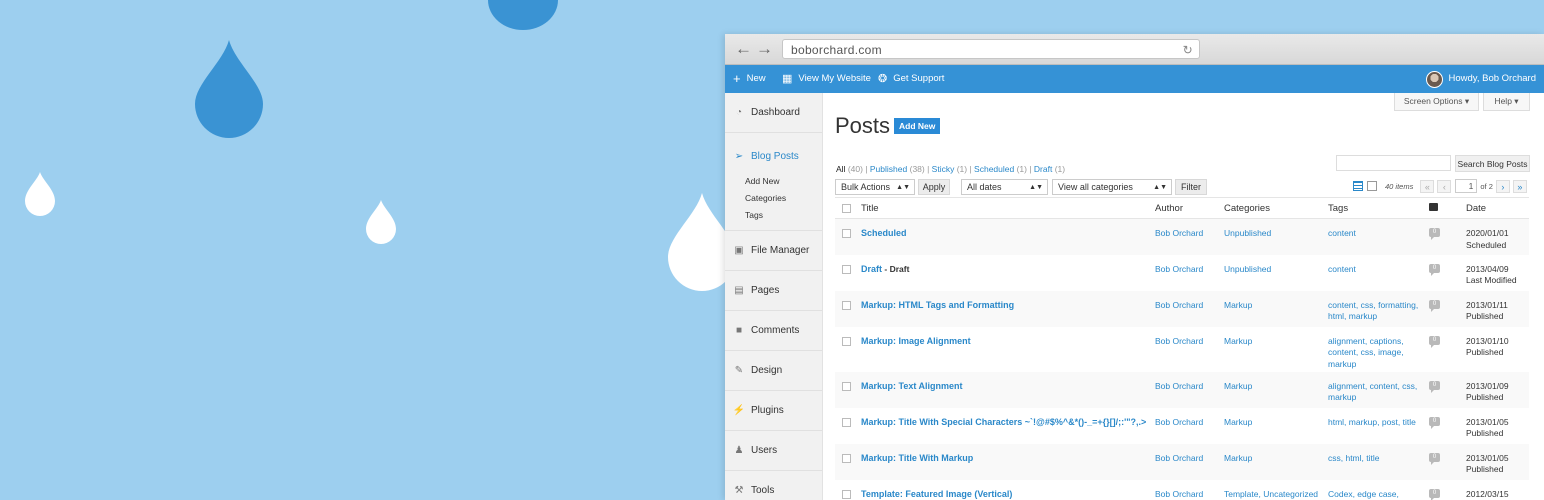  I want to click on list-view-icon, so click(1358, 186).